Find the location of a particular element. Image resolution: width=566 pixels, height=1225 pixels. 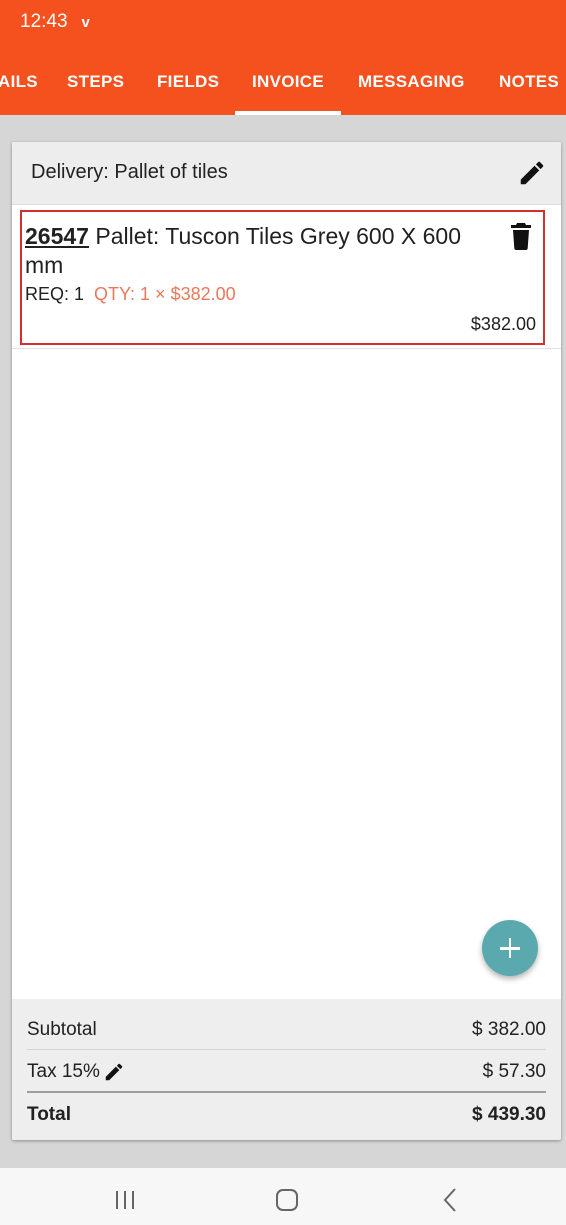

recent-apps-icon is located at coordinates (125, 1200).